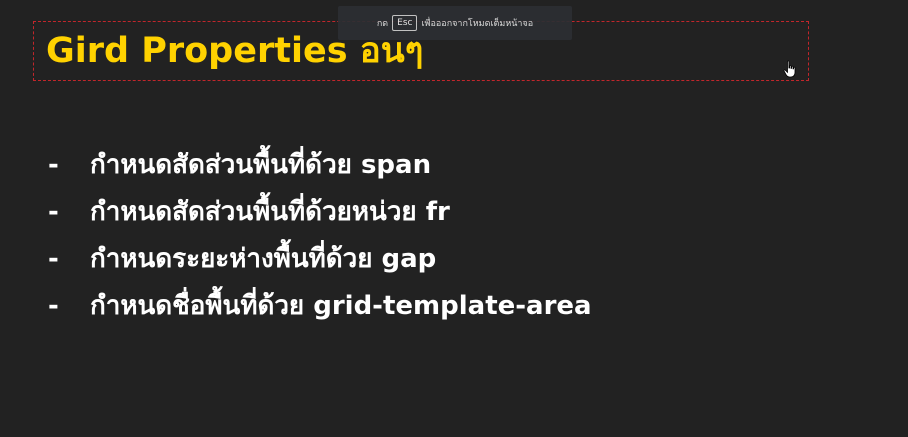 The height and width of the screenshot is (437, 908). Describe the element at coordinates (261, 165) in the screenshot. I see `bullet-text: กำหนดสัดส่วนพื้นที่ด้วย span` at that location.